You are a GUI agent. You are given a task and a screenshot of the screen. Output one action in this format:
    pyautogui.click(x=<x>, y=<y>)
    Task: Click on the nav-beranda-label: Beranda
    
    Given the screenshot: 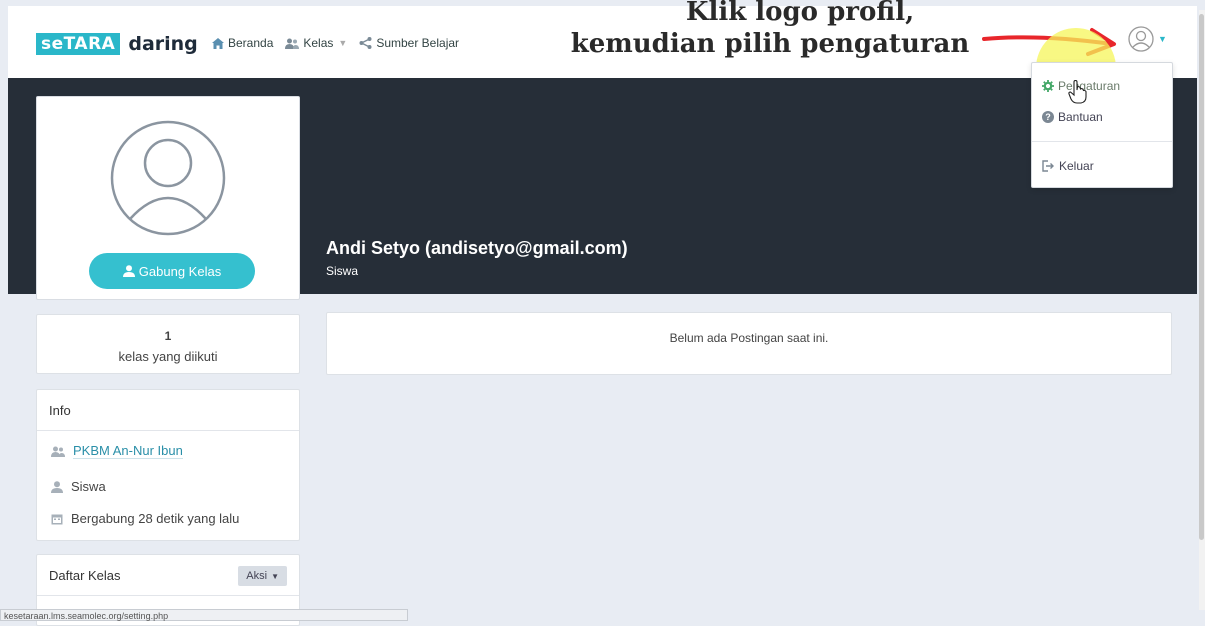 What is the action you would take?
    pyautogui.click(x=251, y=43)
    